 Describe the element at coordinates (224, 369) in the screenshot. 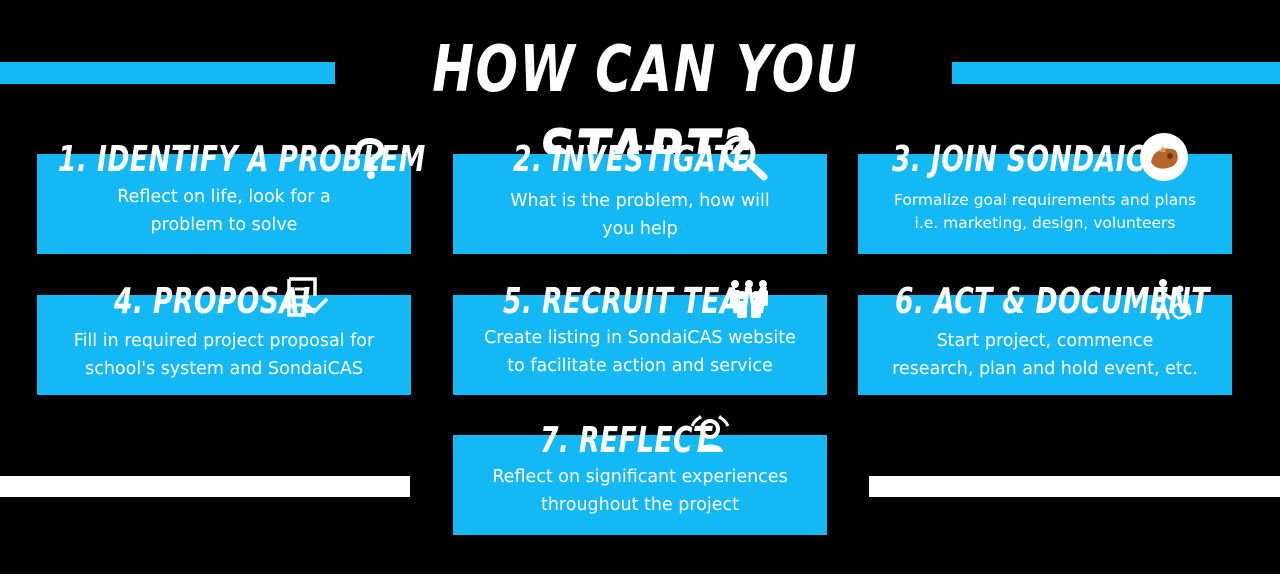

I see `step-4-line-2: school's system and SondaiCAS` at that location.